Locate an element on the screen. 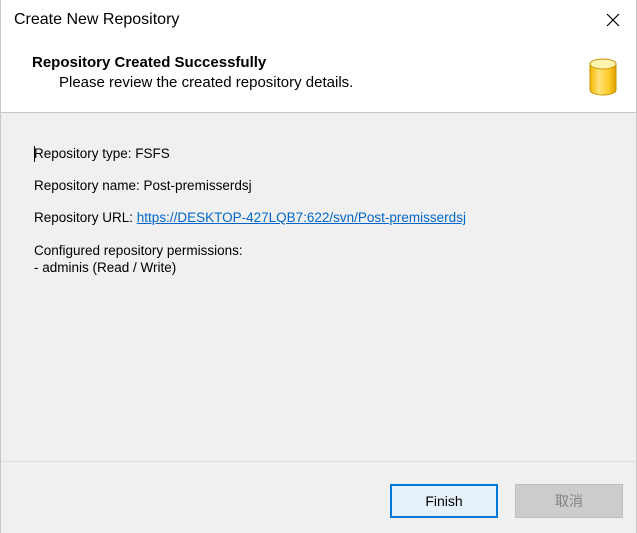  window-title: Create New Repository is located at coordinates (97, 19).